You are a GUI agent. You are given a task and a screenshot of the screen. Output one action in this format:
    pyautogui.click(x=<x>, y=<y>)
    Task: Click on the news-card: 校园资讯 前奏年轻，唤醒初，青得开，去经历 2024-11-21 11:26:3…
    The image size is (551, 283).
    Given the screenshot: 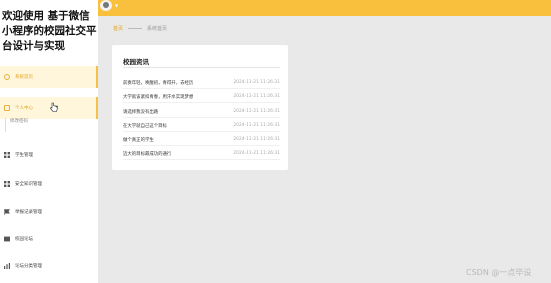 What is the action you would take?
    pyautogui.click(x=200, y=107)
    